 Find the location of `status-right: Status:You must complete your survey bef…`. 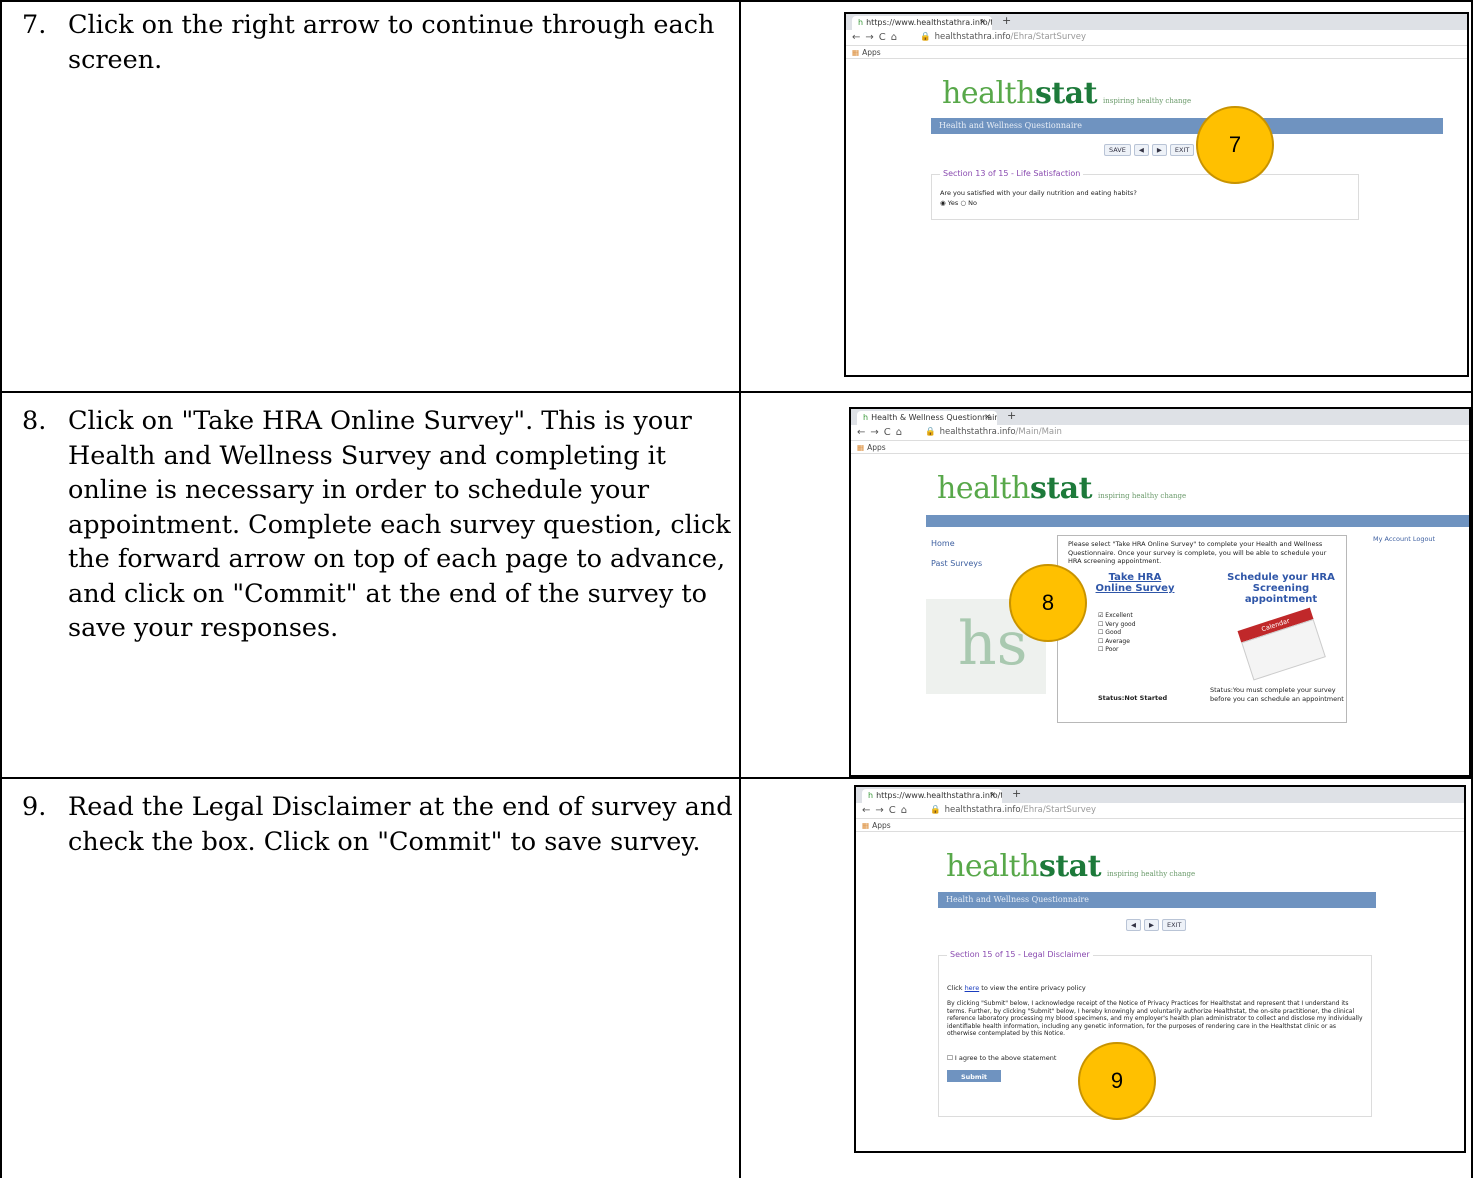

status-right: Status:You must complete your survey bef… is located at coordinates (1277, 694).